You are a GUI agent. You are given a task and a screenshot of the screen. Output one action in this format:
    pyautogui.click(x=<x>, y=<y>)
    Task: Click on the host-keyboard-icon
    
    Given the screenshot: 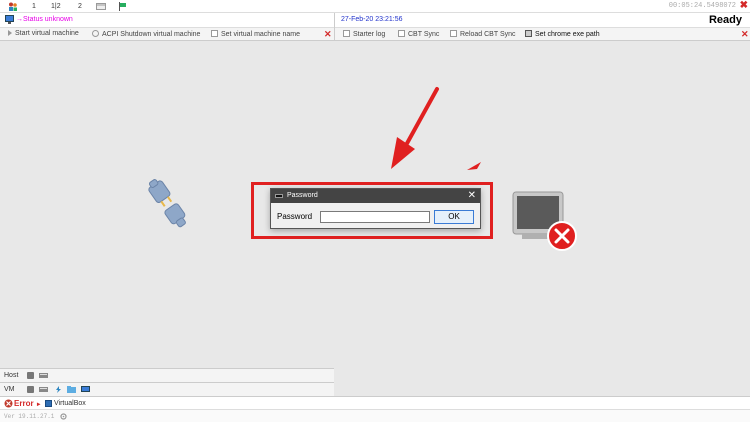 What is the action you would take?
    pyautogui.click(x=43, y=375)
    